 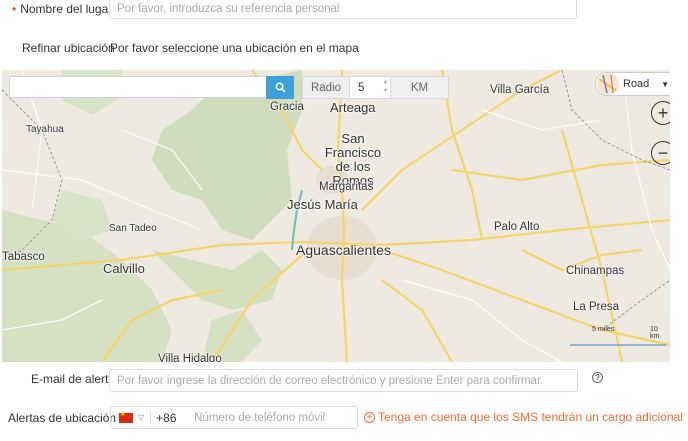 I want to click on map-place-label: Villa Hidalgo, so click(x=190, y=357).